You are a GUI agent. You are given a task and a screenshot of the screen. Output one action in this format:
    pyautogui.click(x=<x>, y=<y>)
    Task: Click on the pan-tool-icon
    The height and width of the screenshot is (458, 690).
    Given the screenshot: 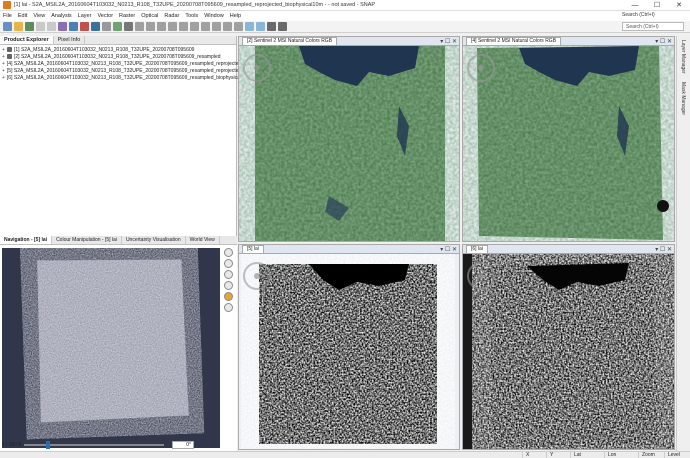 What is the action you would take?
    pyautogui.click(x=238, y=26)
    